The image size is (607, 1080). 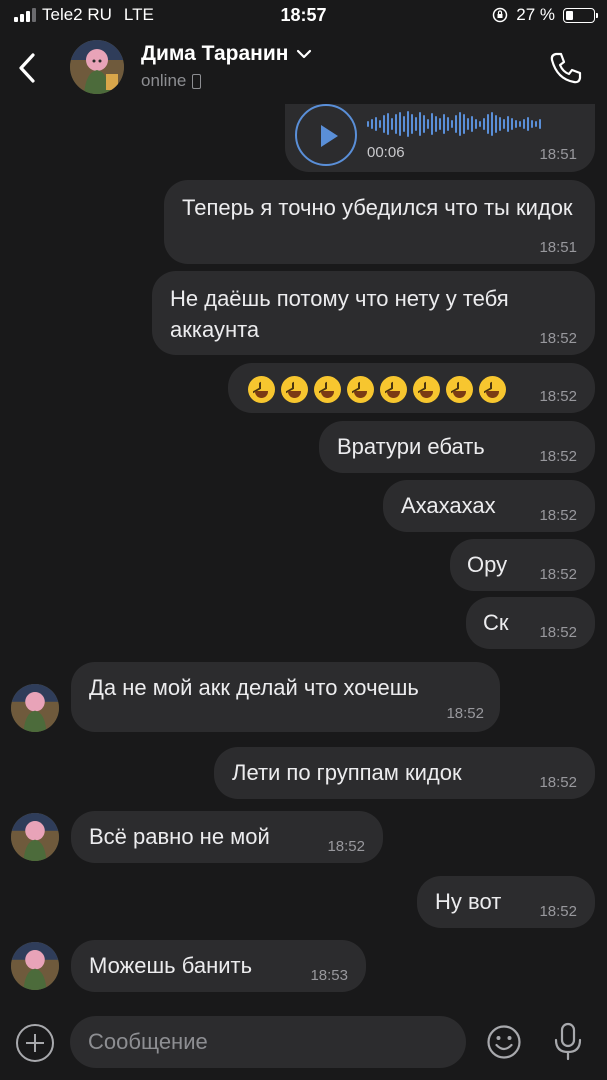 I want to click on play-icon, so click(x=326, y=135).